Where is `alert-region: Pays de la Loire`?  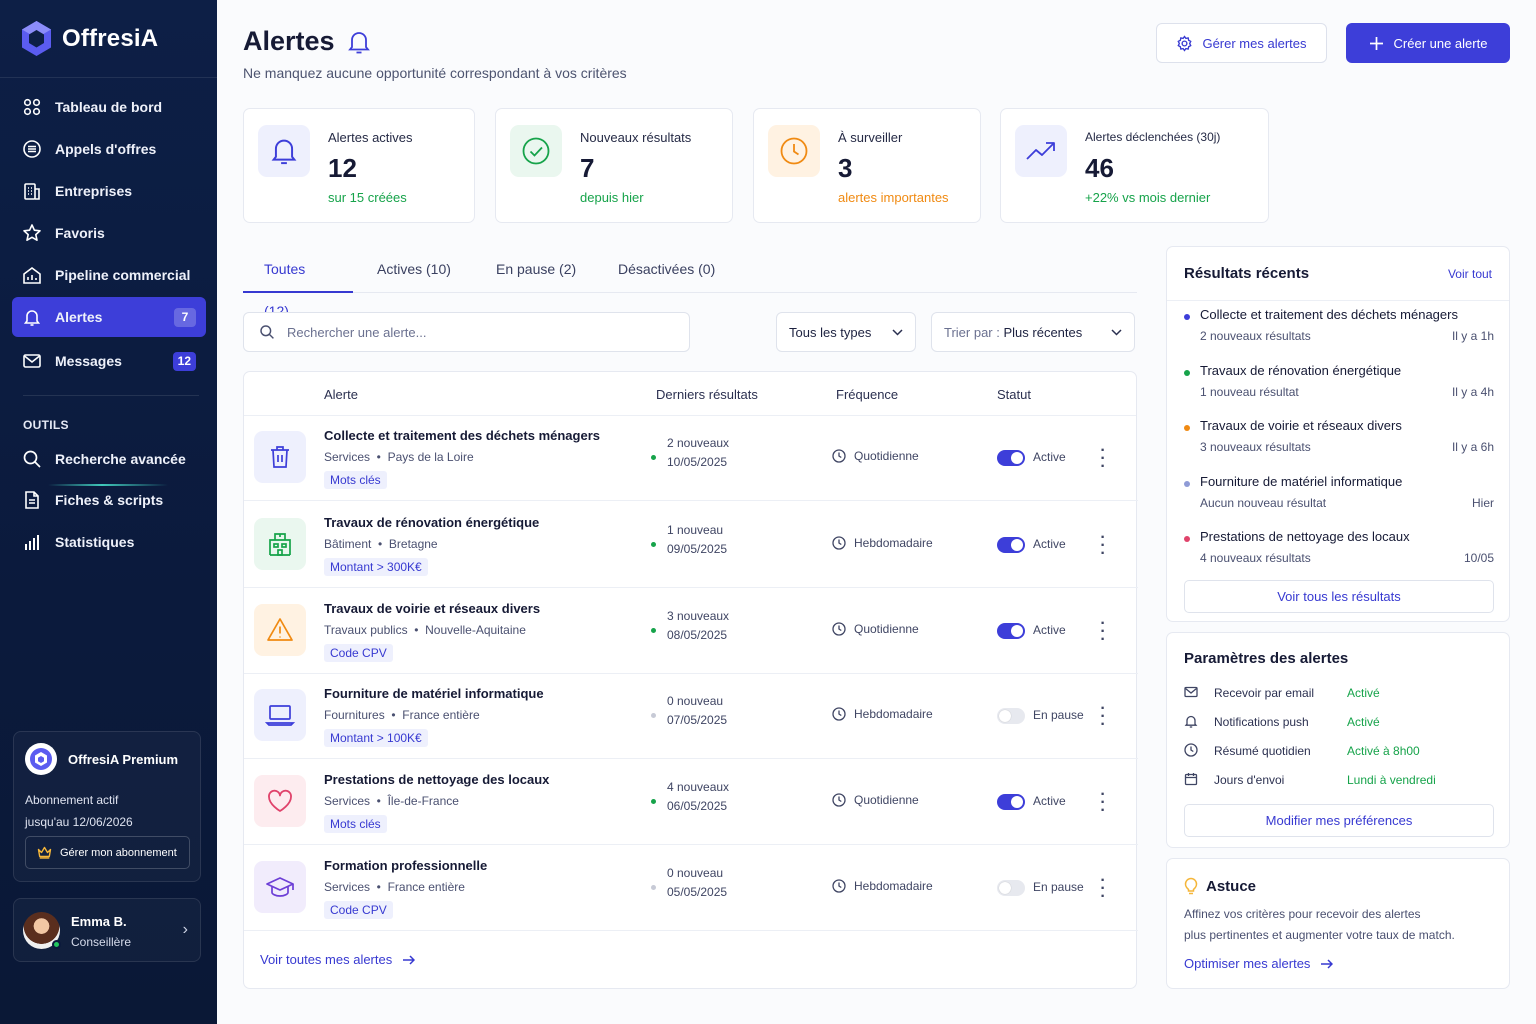 alert-region: Pays de la Loire is located at coordinates (430, 457).